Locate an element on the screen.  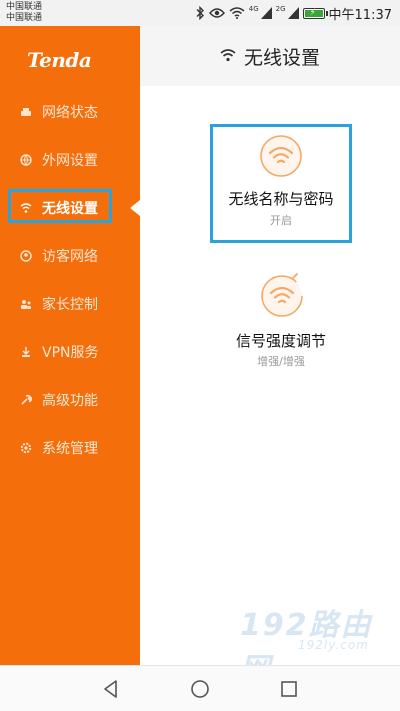
wrench-icon is located at coordinates (26, 400).